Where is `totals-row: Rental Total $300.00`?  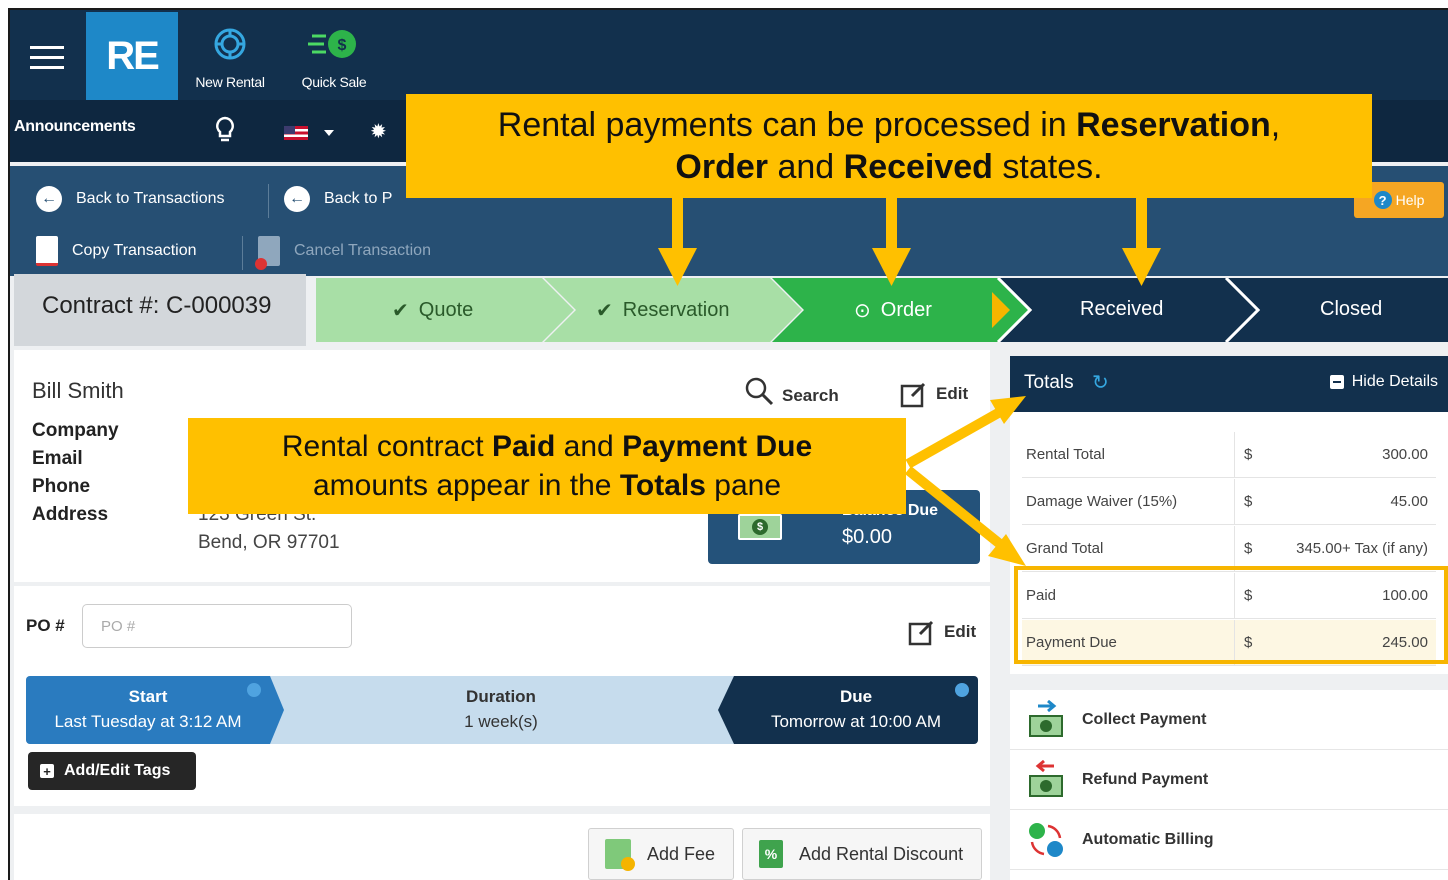 totals-row: Rental Total $300.00 is located at coordinates (1229, 455).